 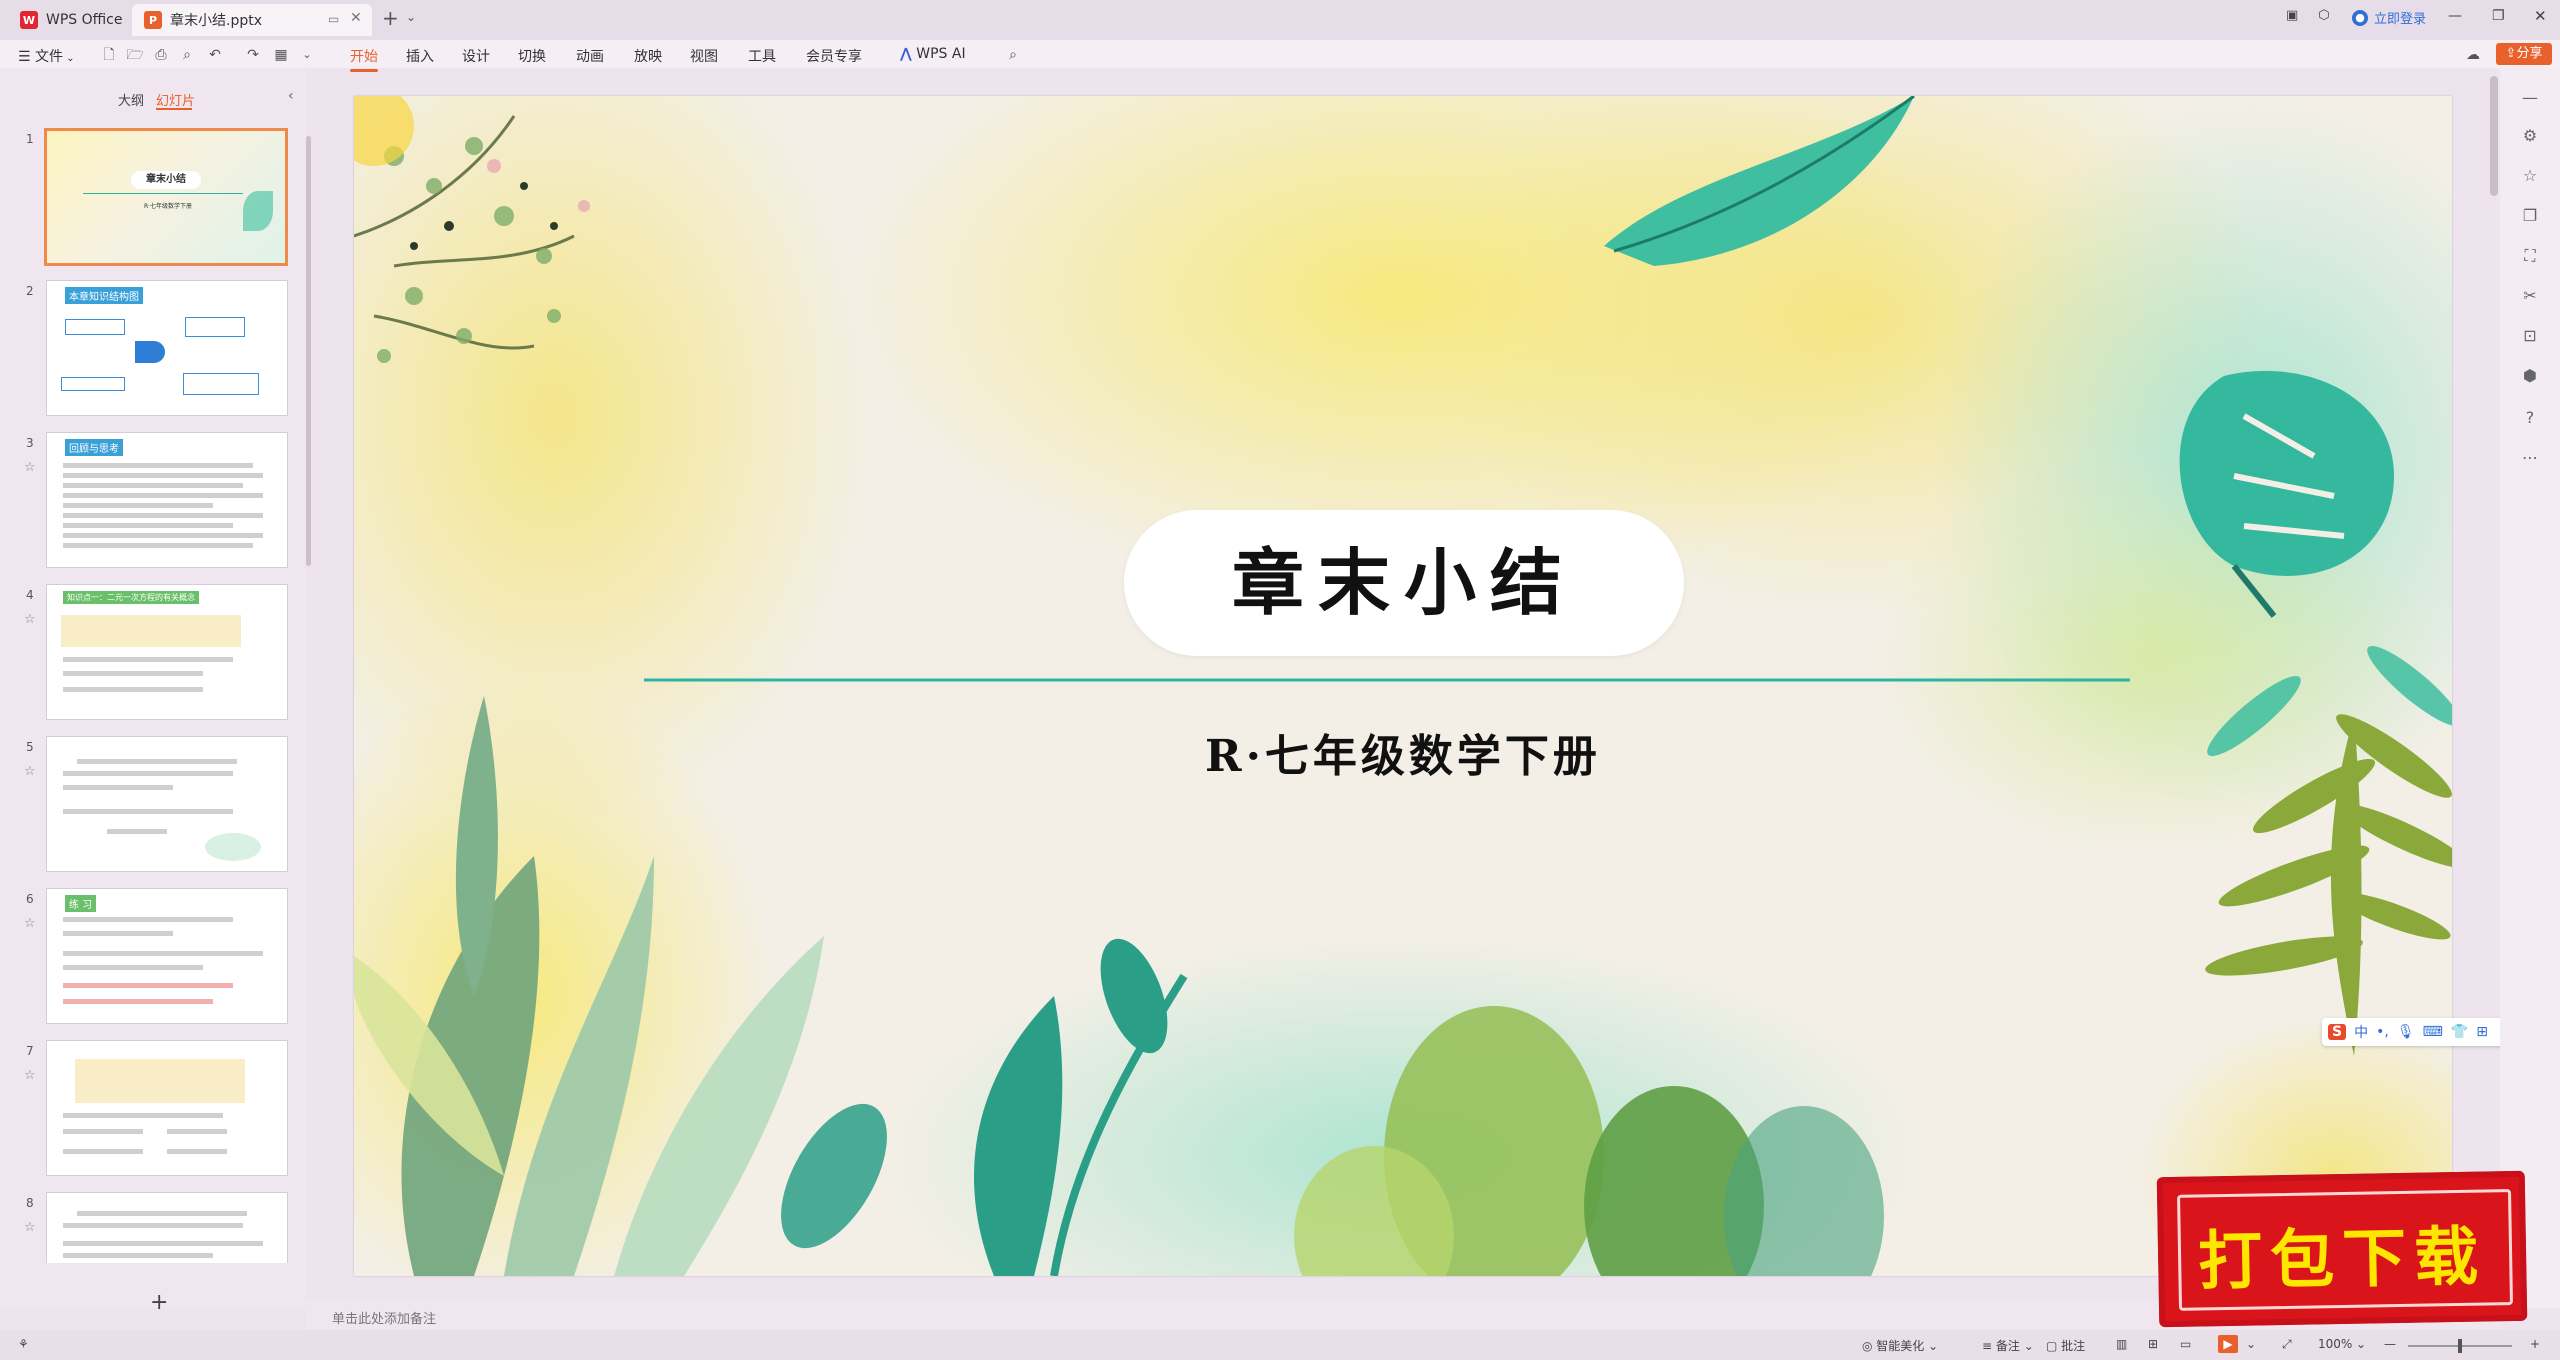 I want to click on add-slide-button: +, so click(x=159, y=1302).